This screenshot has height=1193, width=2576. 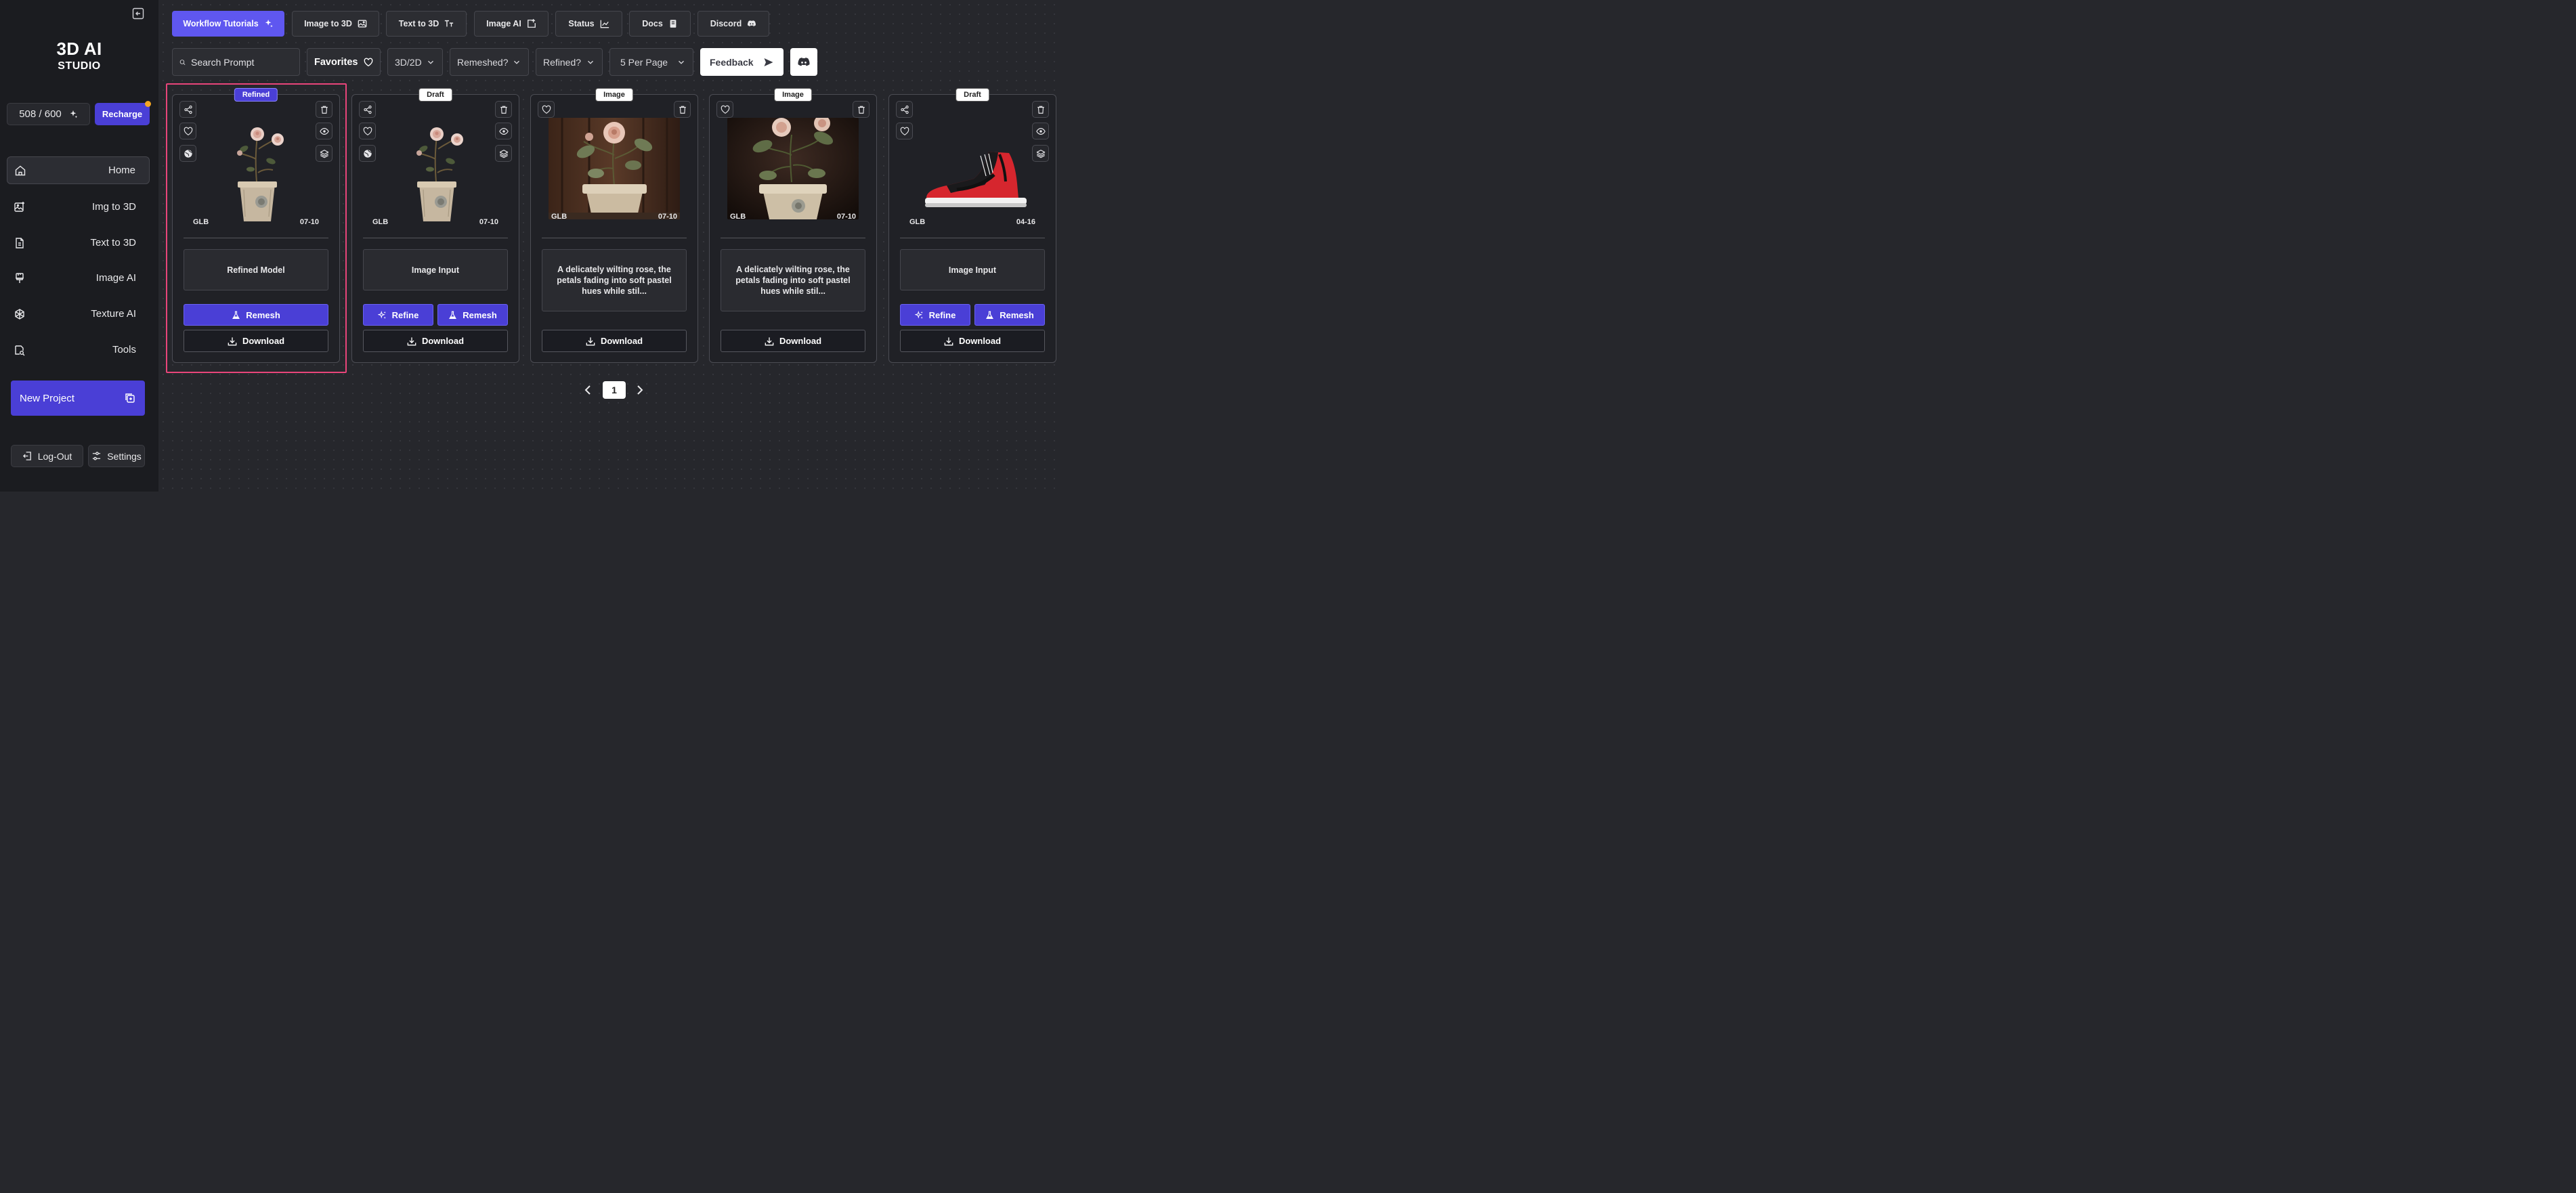 What do you see at coordinates (733, 24) in the screenshot?
I see `tab-discord: Discord` at bounding box center [733, 24].